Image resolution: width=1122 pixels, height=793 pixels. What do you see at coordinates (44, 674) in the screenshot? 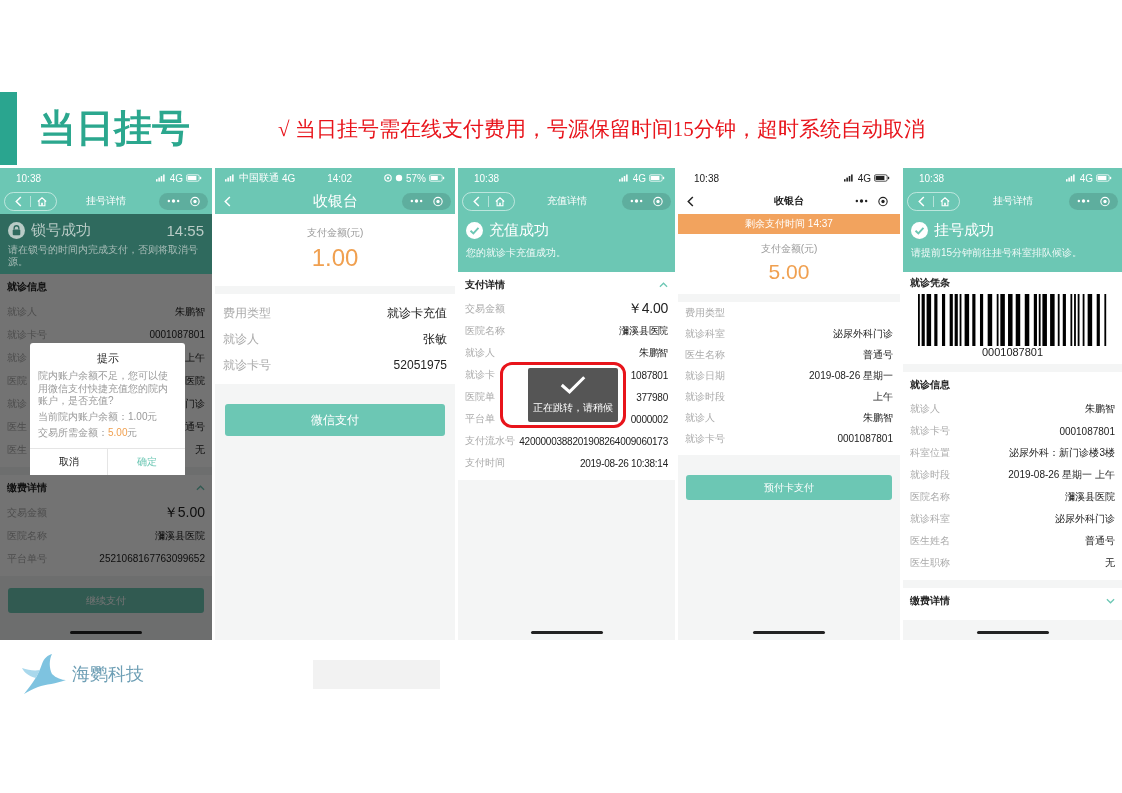
I see `bird-logo-icon` at bounding box center [44, 674].